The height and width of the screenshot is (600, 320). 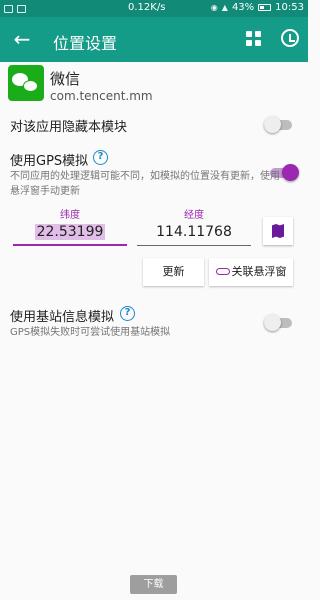 What do you see at coordinates (154, 85) in the screenshot?
I see `app-info: 微信 com.tencent.mm` at bounding box center [154, 85].